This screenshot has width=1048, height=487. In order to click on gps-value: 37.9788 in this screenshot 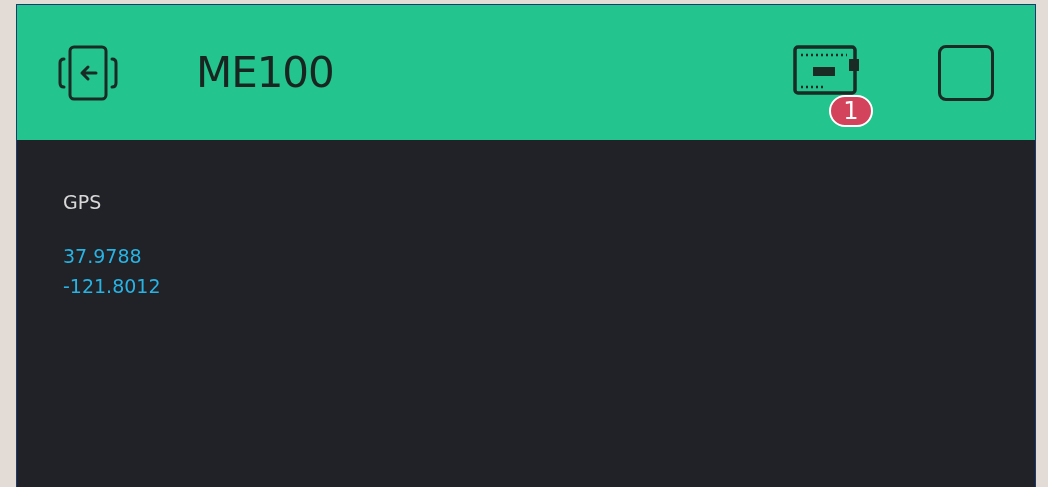, I will do `click(103, 256)`.